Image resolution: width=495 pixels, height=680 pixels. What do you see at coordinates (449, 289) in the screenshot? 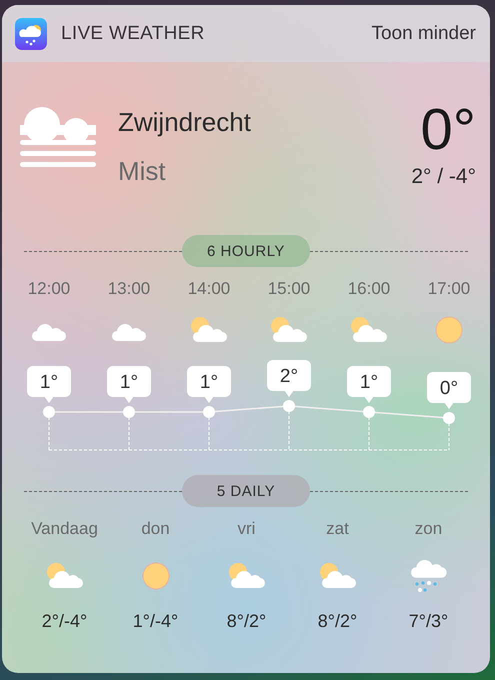
I see `hour-label: 17:00` at bounding box center [449, 289].